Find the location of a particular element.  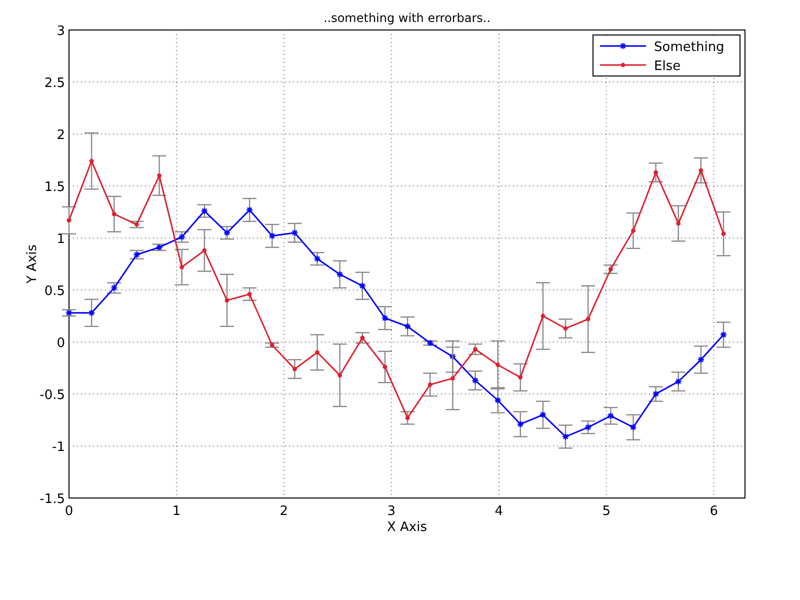

y-tick-label: 2 is located at coordinates (60, 135).